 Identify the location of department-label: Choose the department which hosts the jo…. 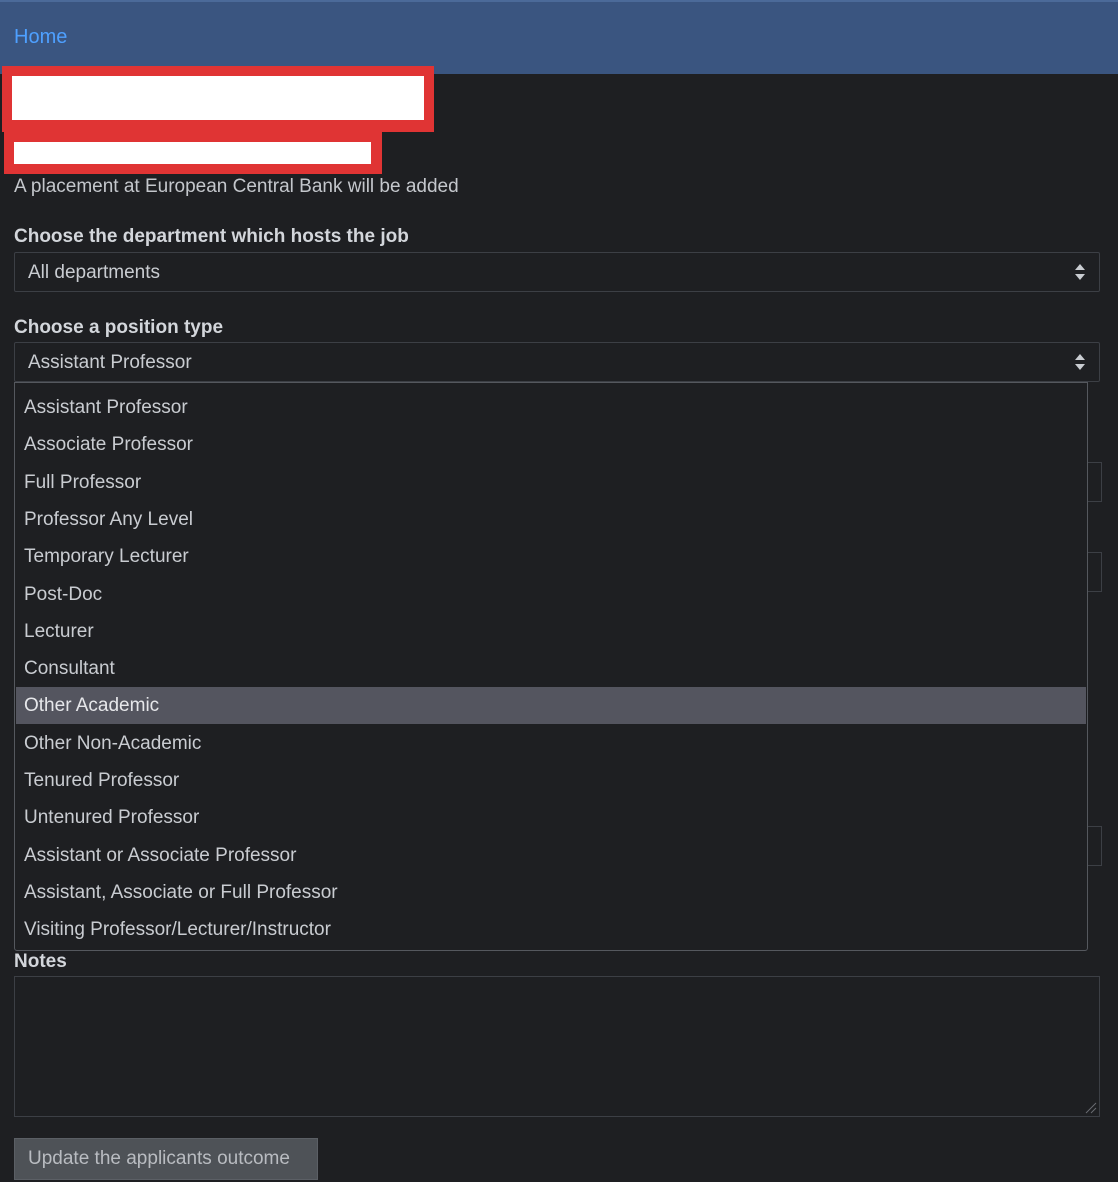
(211, 236).